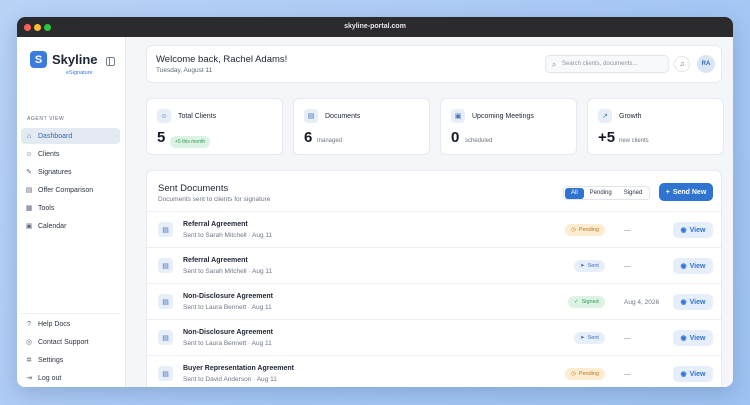  Describe the element at coordinates (29, 172) in the screenshot. I see `signature-icon: ✎` at that location.